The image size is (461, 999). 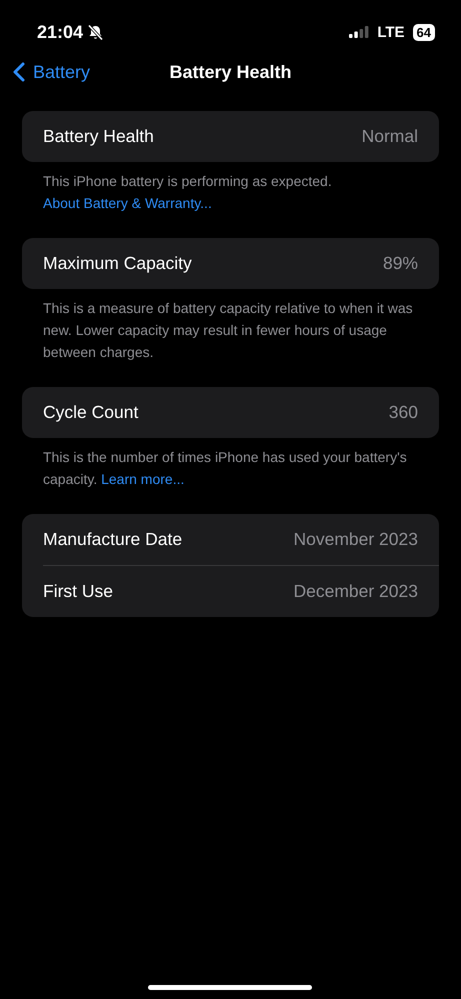 I want to click on row-value: December 2023, so click(x=355, y=591).